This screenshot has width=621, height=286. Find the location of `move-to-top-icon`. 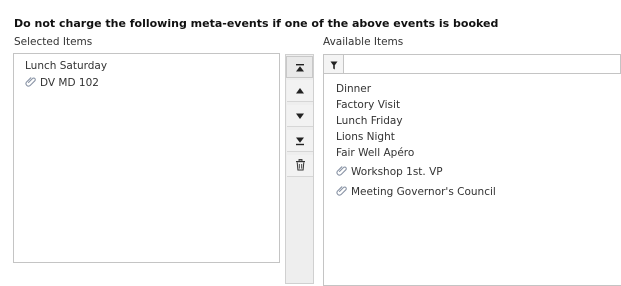

move-to-top-icon is located at coordinates (300, 67).